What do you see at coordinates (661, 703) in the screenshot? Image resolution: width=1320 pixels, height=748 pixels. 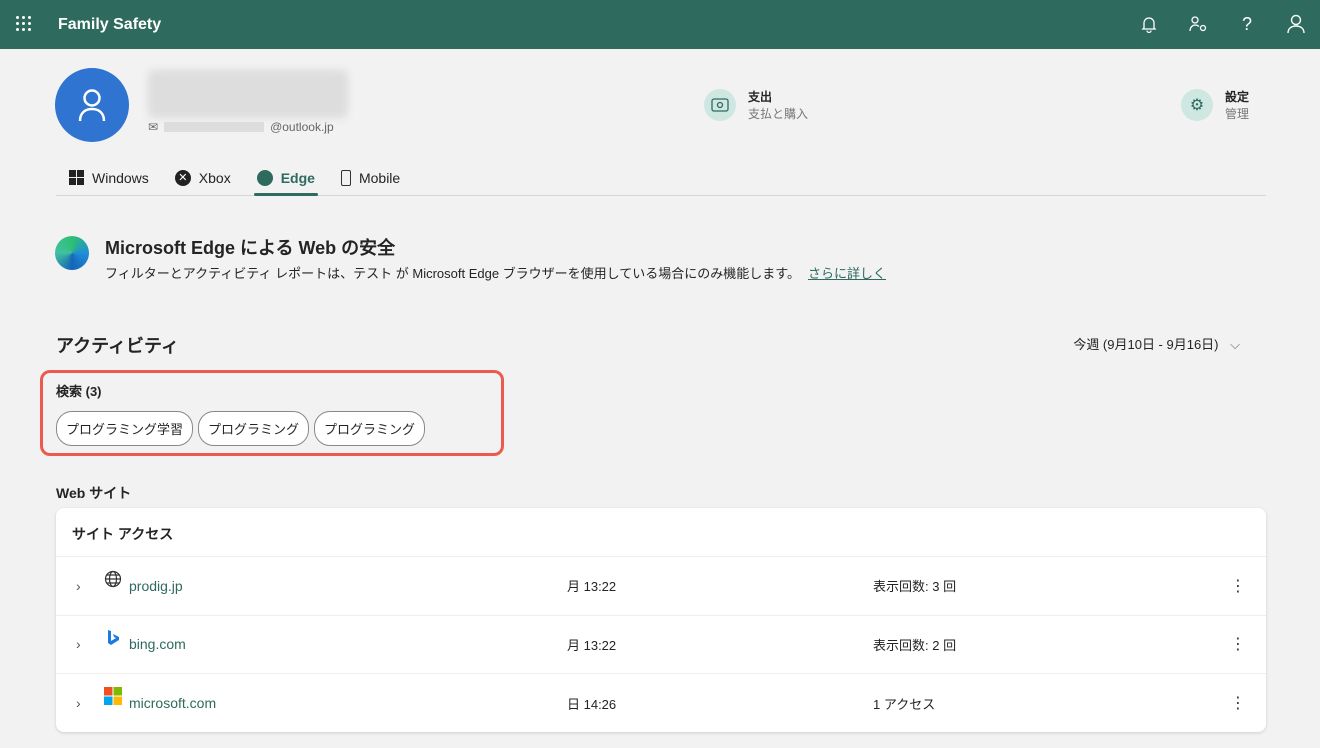 I see `table-row: › microsoft.com 日 14:26 1 アクセス ⋮` at bounding box center [661, 703].